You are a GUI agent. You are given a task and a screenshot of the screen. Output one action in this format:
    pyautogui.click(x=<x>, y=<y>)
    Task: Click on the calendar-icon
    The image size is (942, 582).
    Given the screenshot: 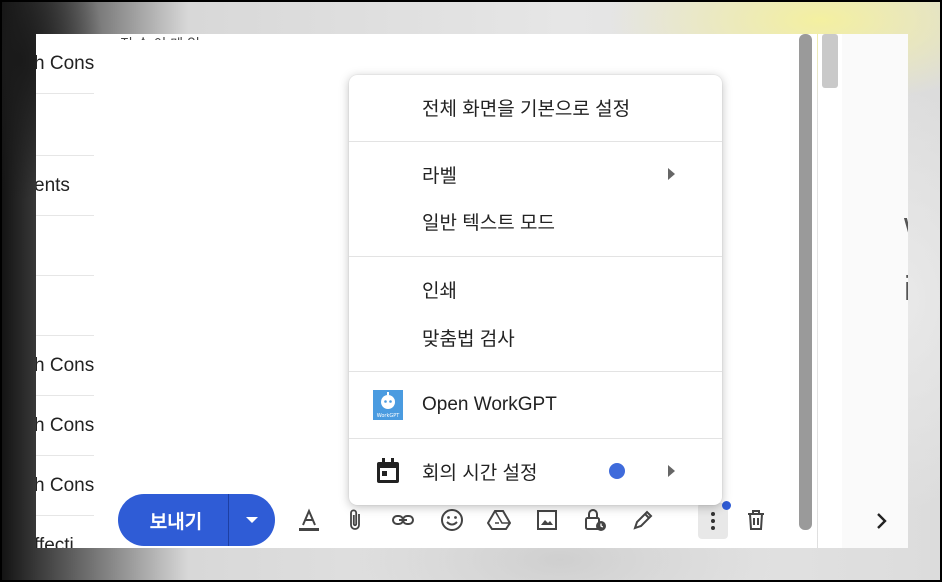 What is the action you would take?
    pyautogui.click(x=388, y=470)
    